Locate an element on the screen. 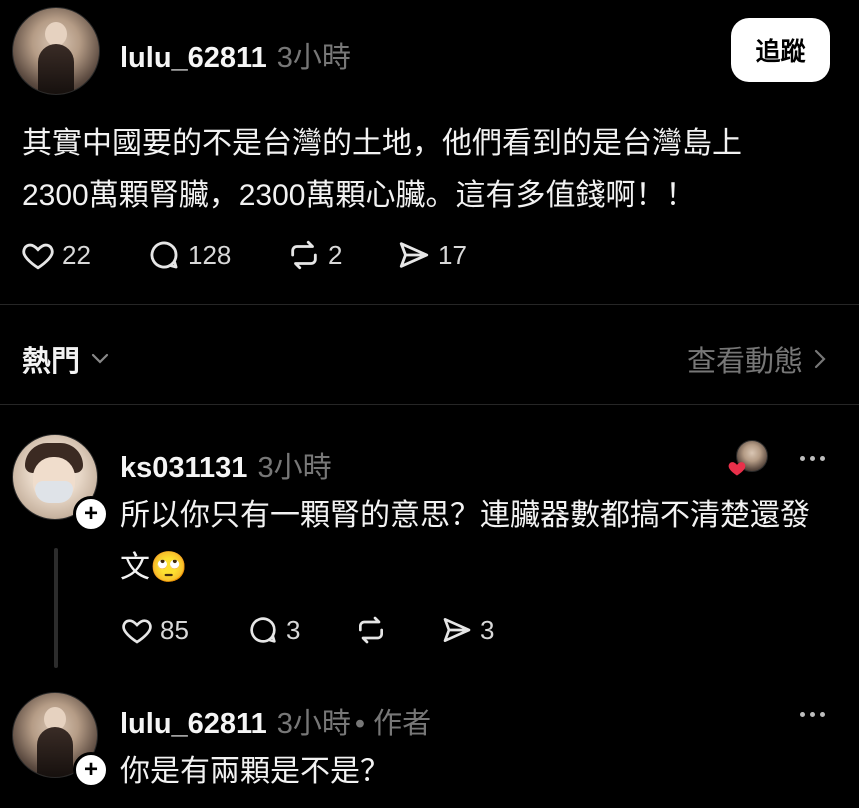 This screenshot has height=808, width=859. author-liked-badge is located at coordinates (748, 458).